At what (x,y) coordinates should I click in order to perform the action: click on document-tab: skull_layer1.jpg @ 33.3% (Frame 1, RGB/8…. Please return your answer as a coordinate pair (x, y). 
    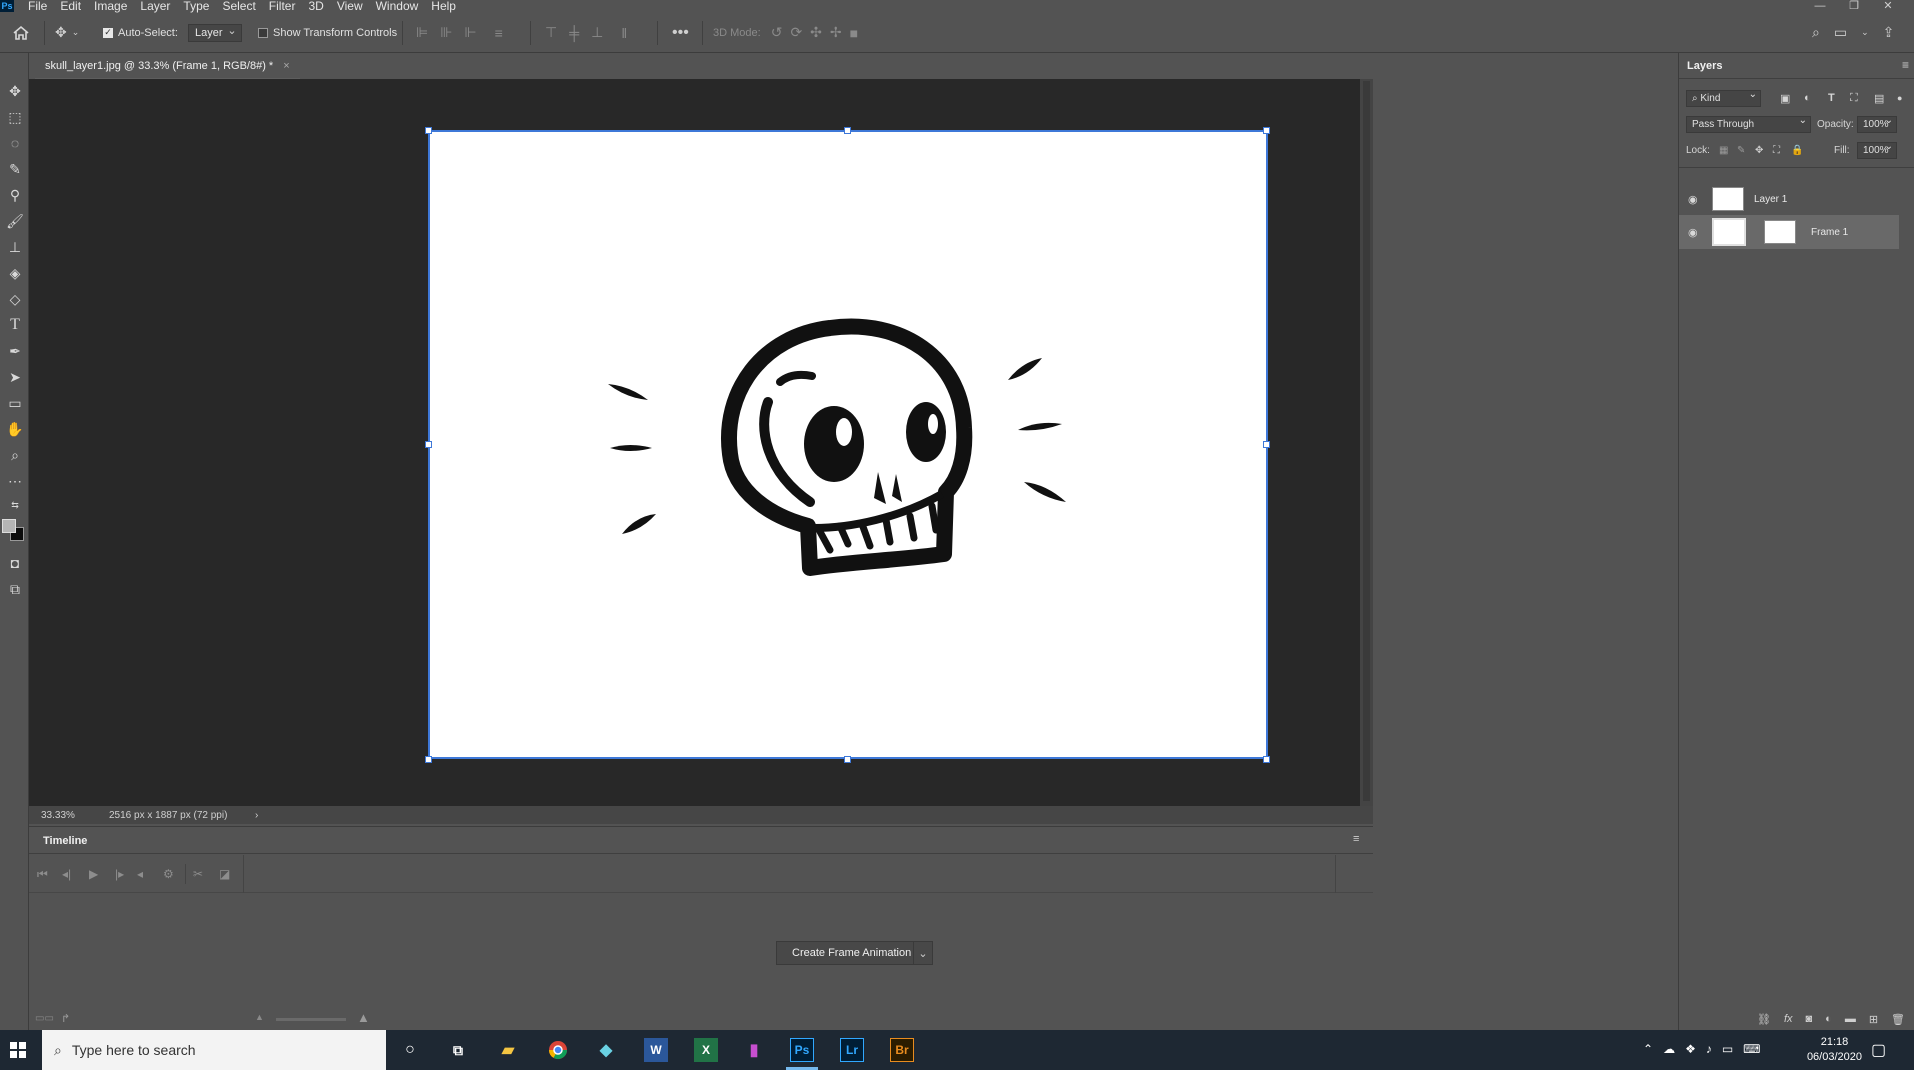
    Looking at the image, I should click on (167, 66).